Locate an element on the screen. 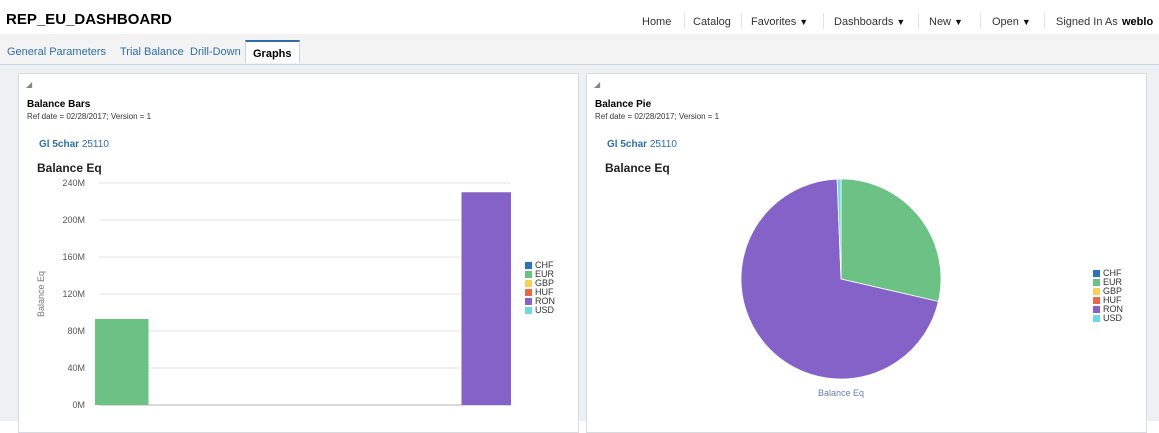 This screenshot has width=1159, height=433. nav-new-menu: New ▼ is located at coordinates (946, 22).